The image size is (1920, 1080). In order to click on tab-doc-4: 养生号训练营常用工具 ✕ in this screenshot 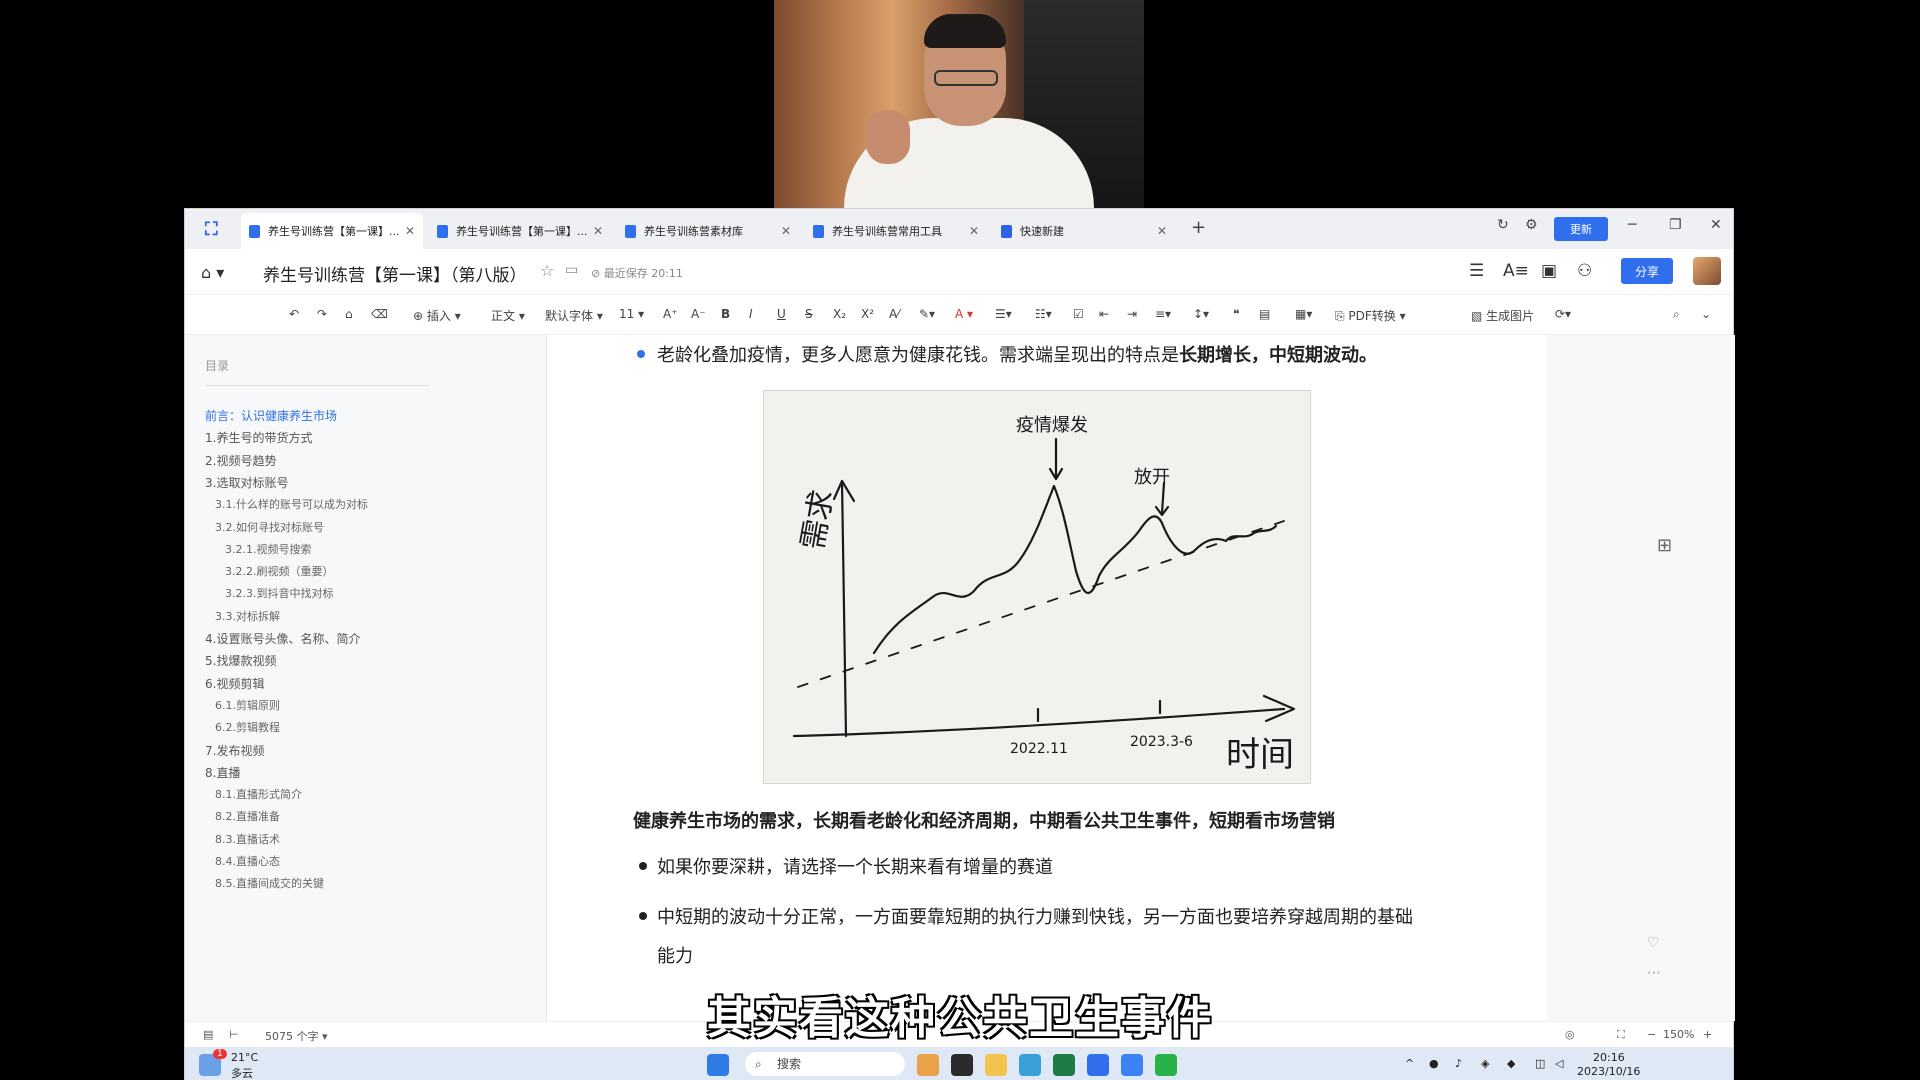, I will do `click(896, 231)`.